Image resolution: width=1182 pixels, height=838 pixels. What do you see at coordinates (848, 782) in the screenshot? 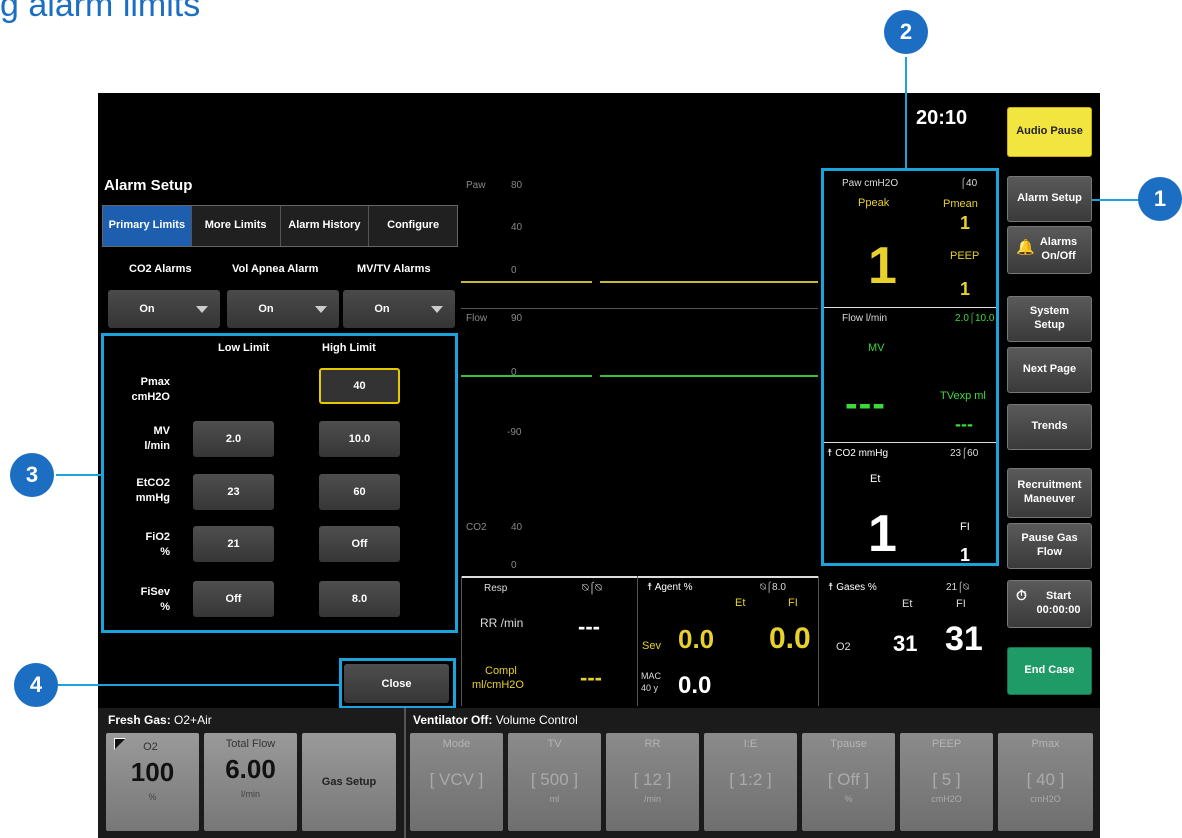
I see `vent-tpause-cell: Tpause [ Off ] %` at bounding box center [848, 782].